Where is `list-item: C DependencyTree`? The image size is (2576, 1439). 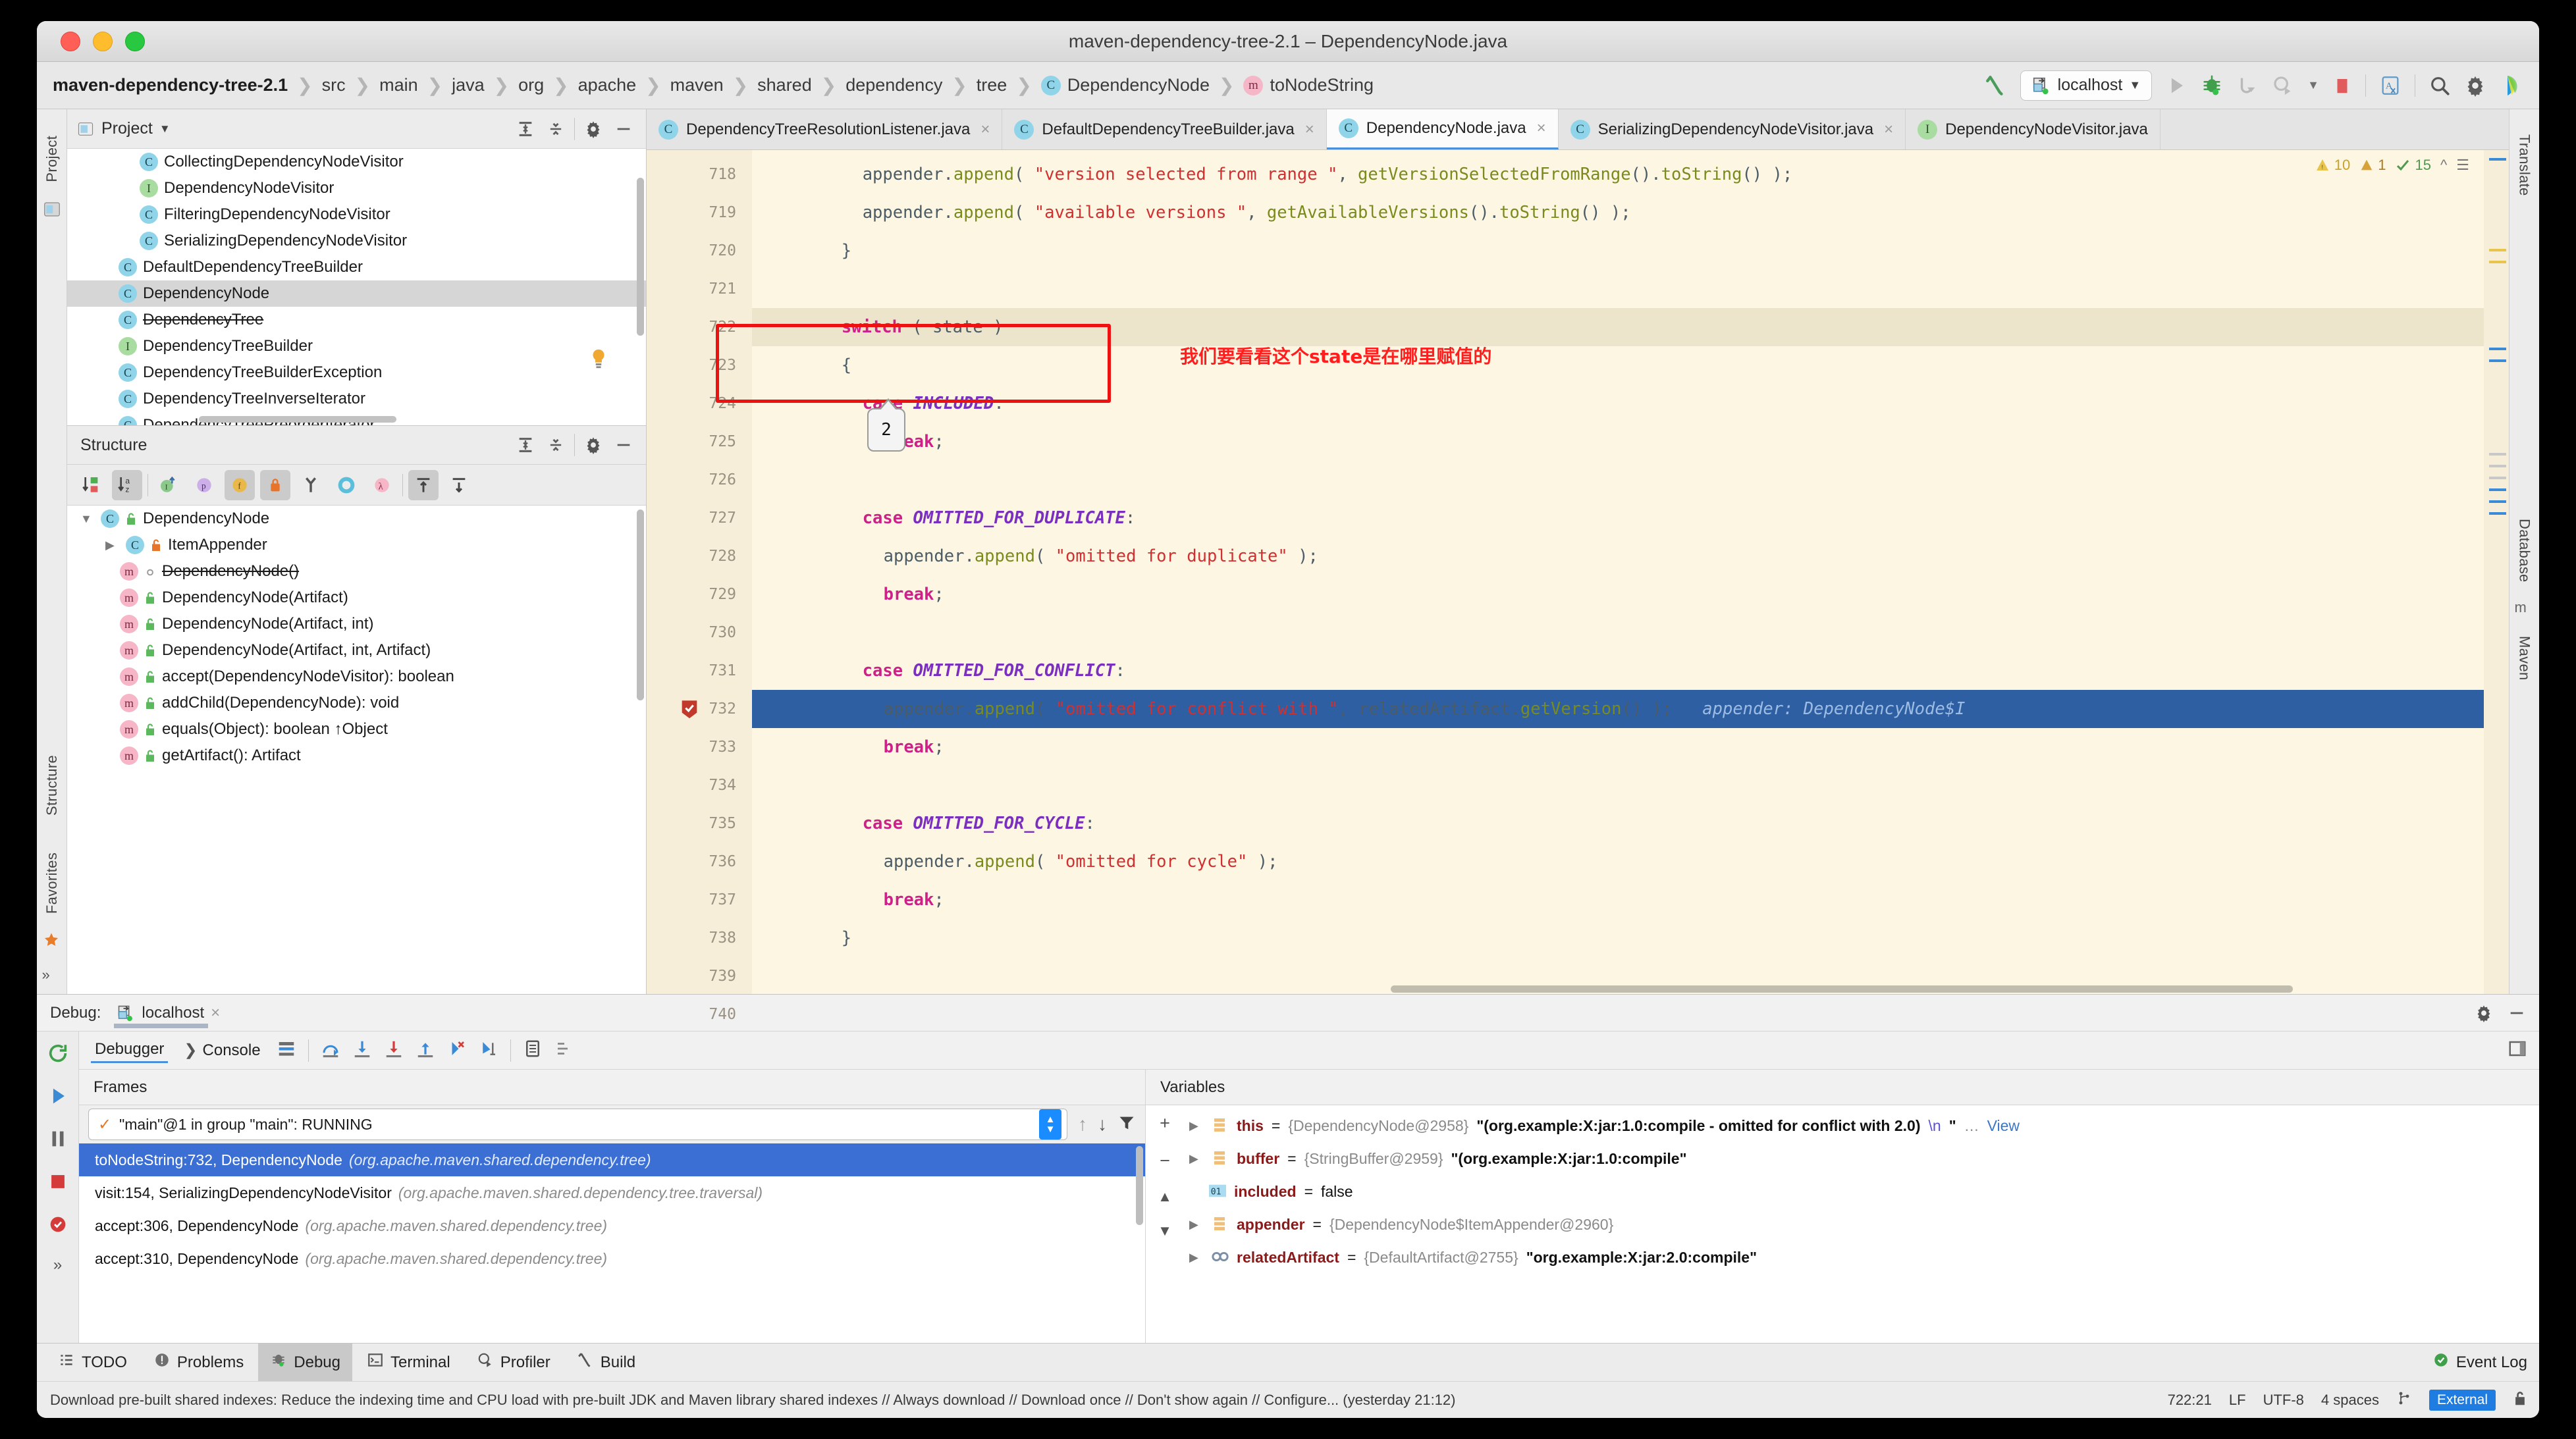 list-item: C DependencyTree is located at coordinates (356, 320).